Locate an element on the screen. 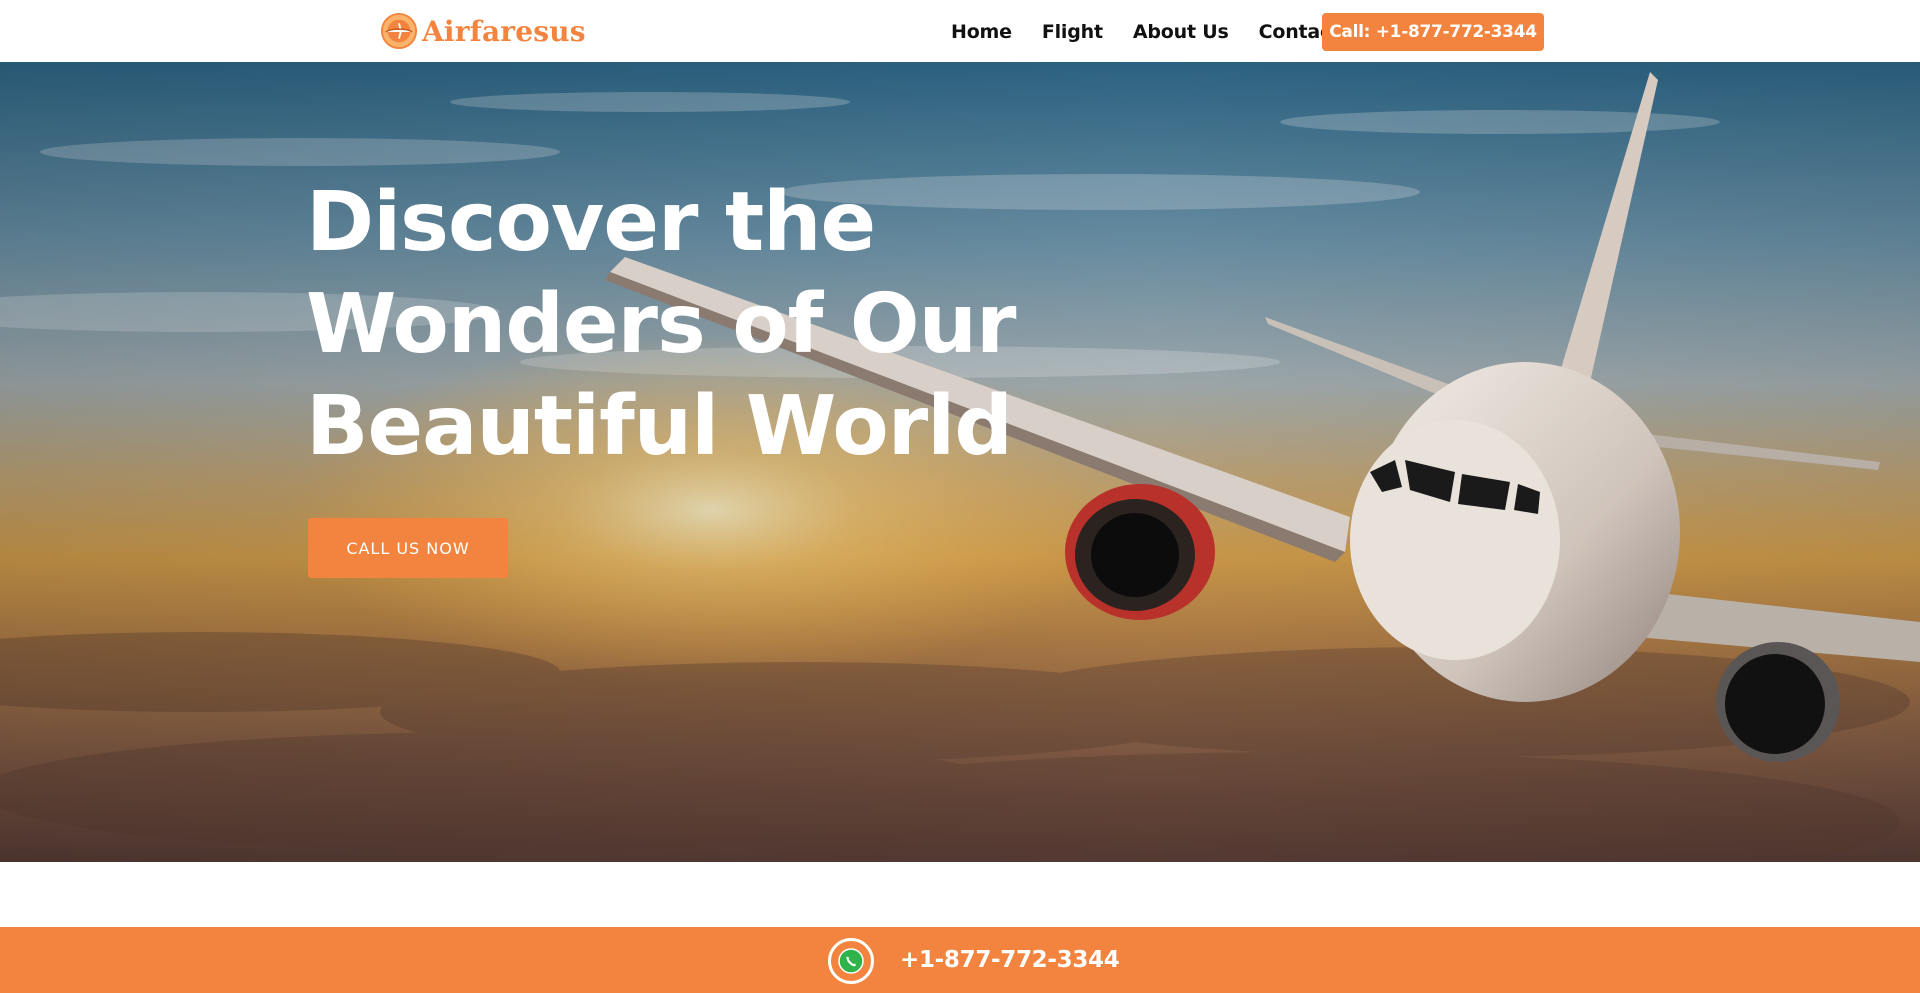  nav-about-us: About Us is located at coordinates (1181, 32).